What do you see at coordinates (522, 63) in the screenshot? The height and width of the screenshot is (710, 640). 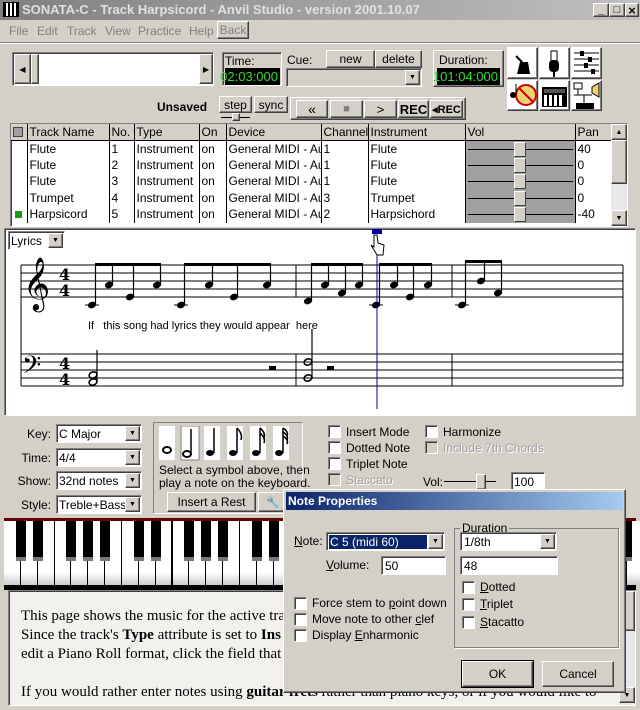 I see `metronome-icon` at bounding box center [522, 63].